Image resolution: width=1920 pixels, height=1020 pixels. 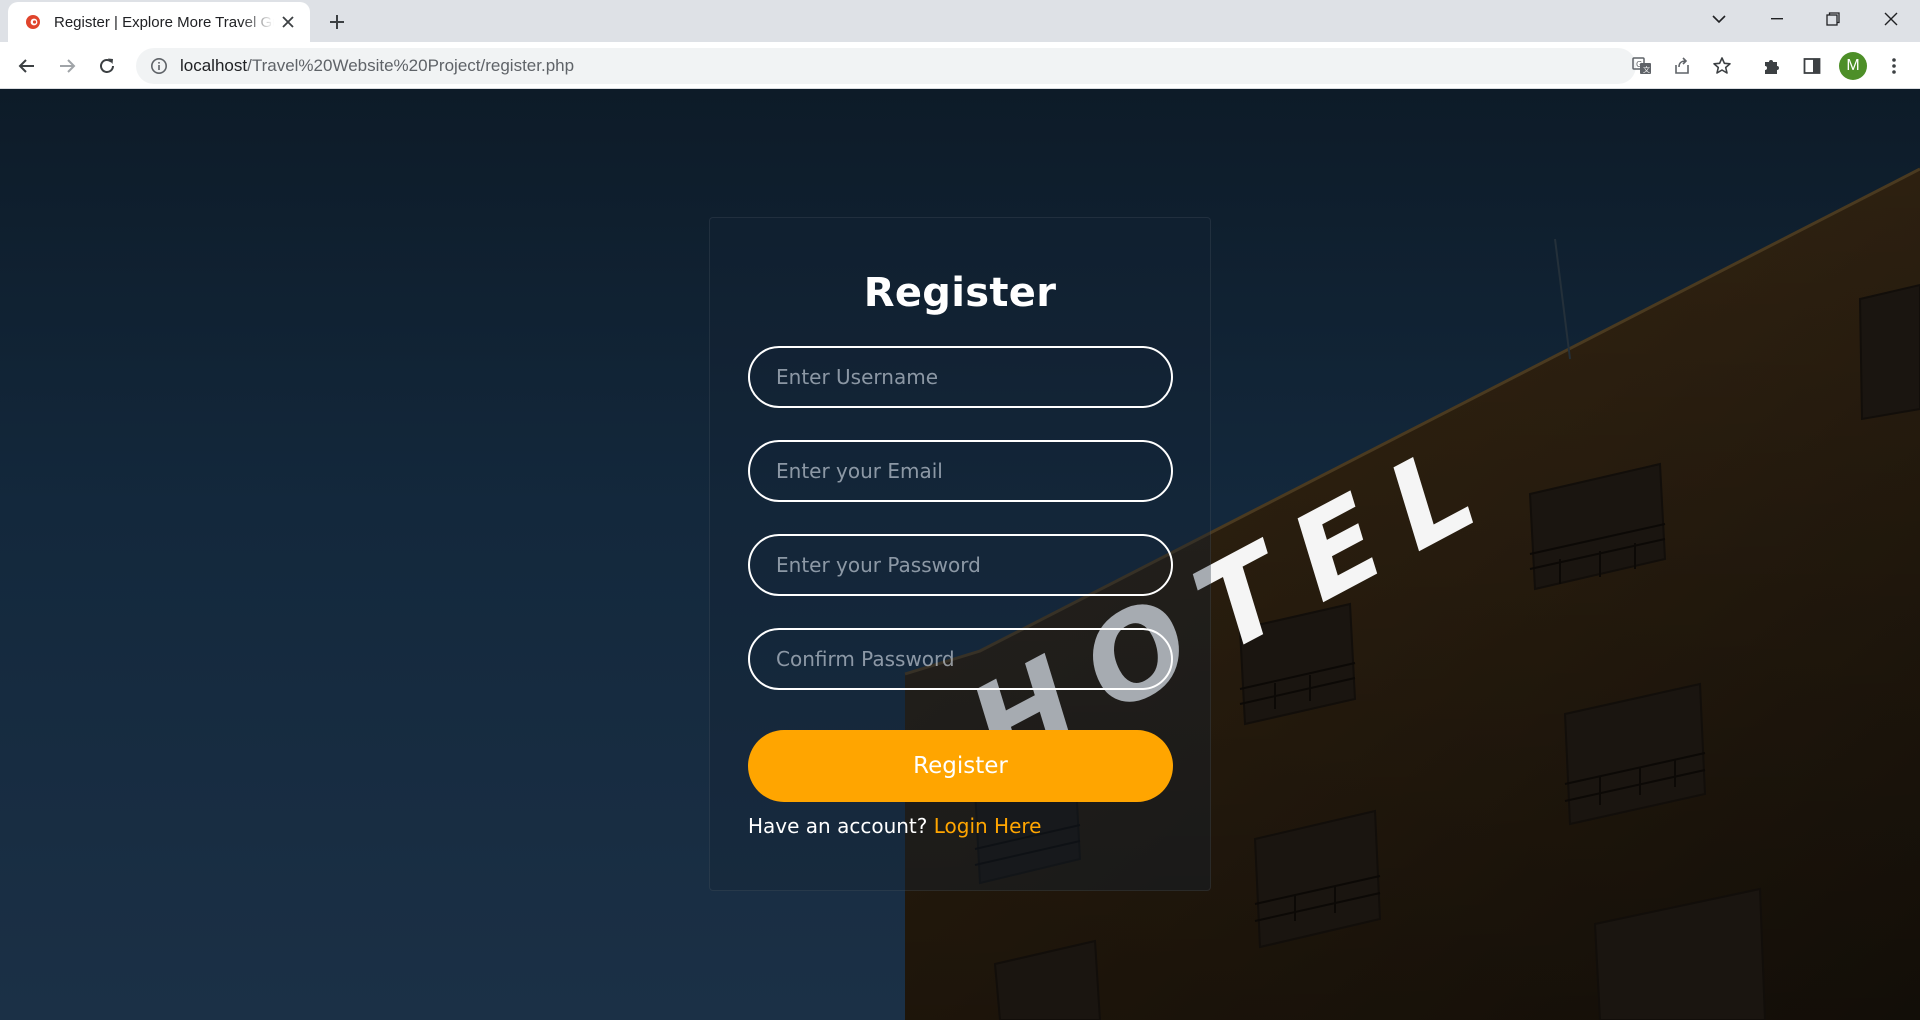 I want to click on username-input, so click(x=960, y=377).